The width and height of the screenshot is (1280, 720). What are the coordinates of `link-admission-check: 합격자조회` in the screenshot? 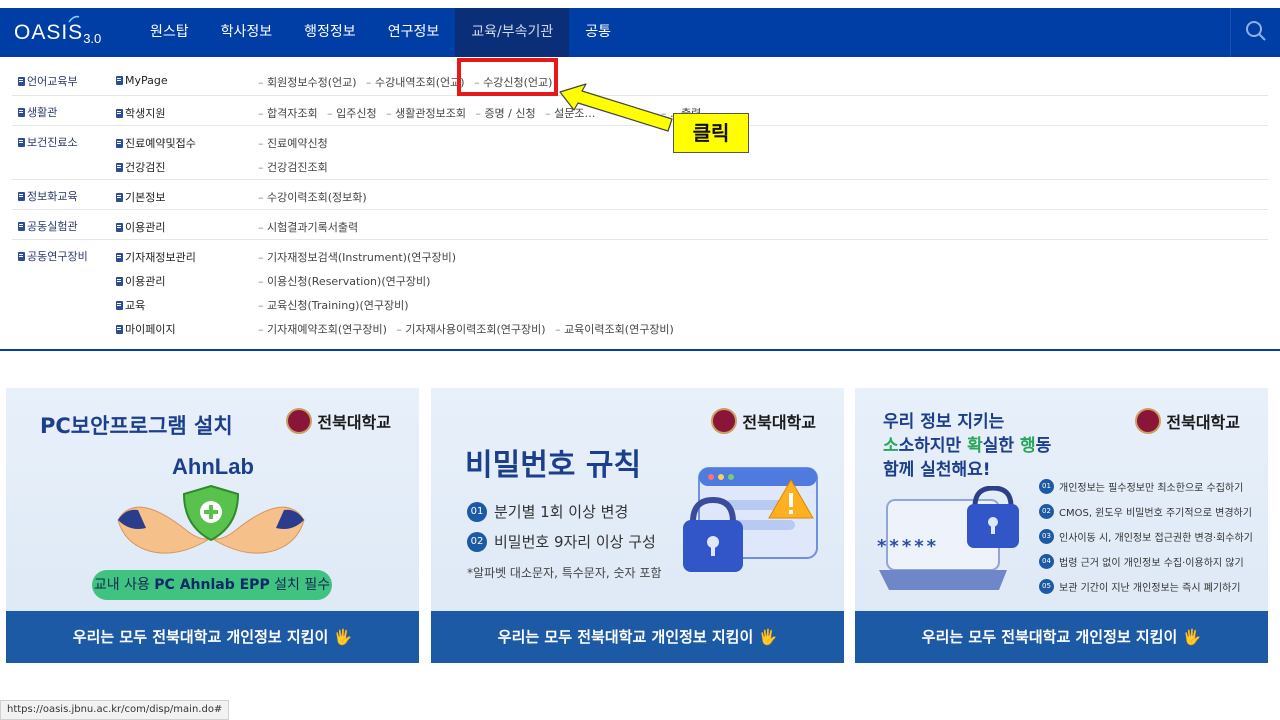 It's located at (288, 113).